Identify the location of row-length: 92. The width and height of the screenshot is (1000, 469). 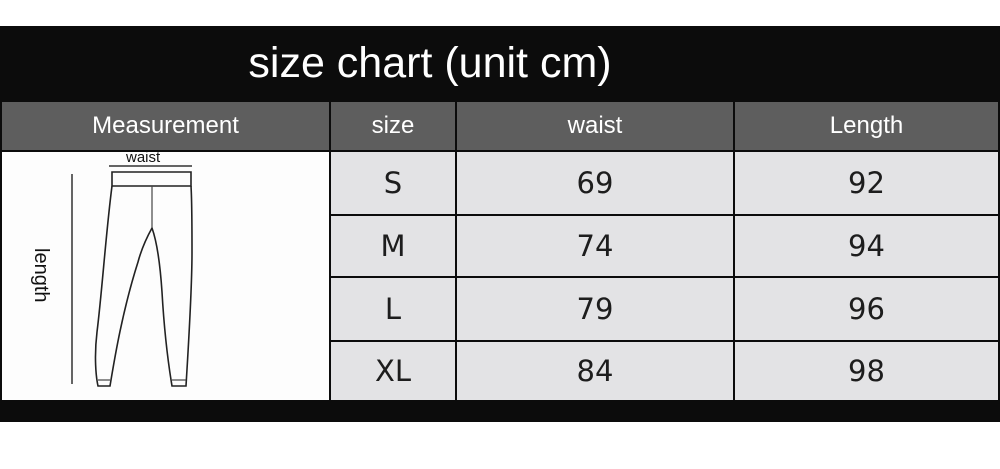
(866, 183).